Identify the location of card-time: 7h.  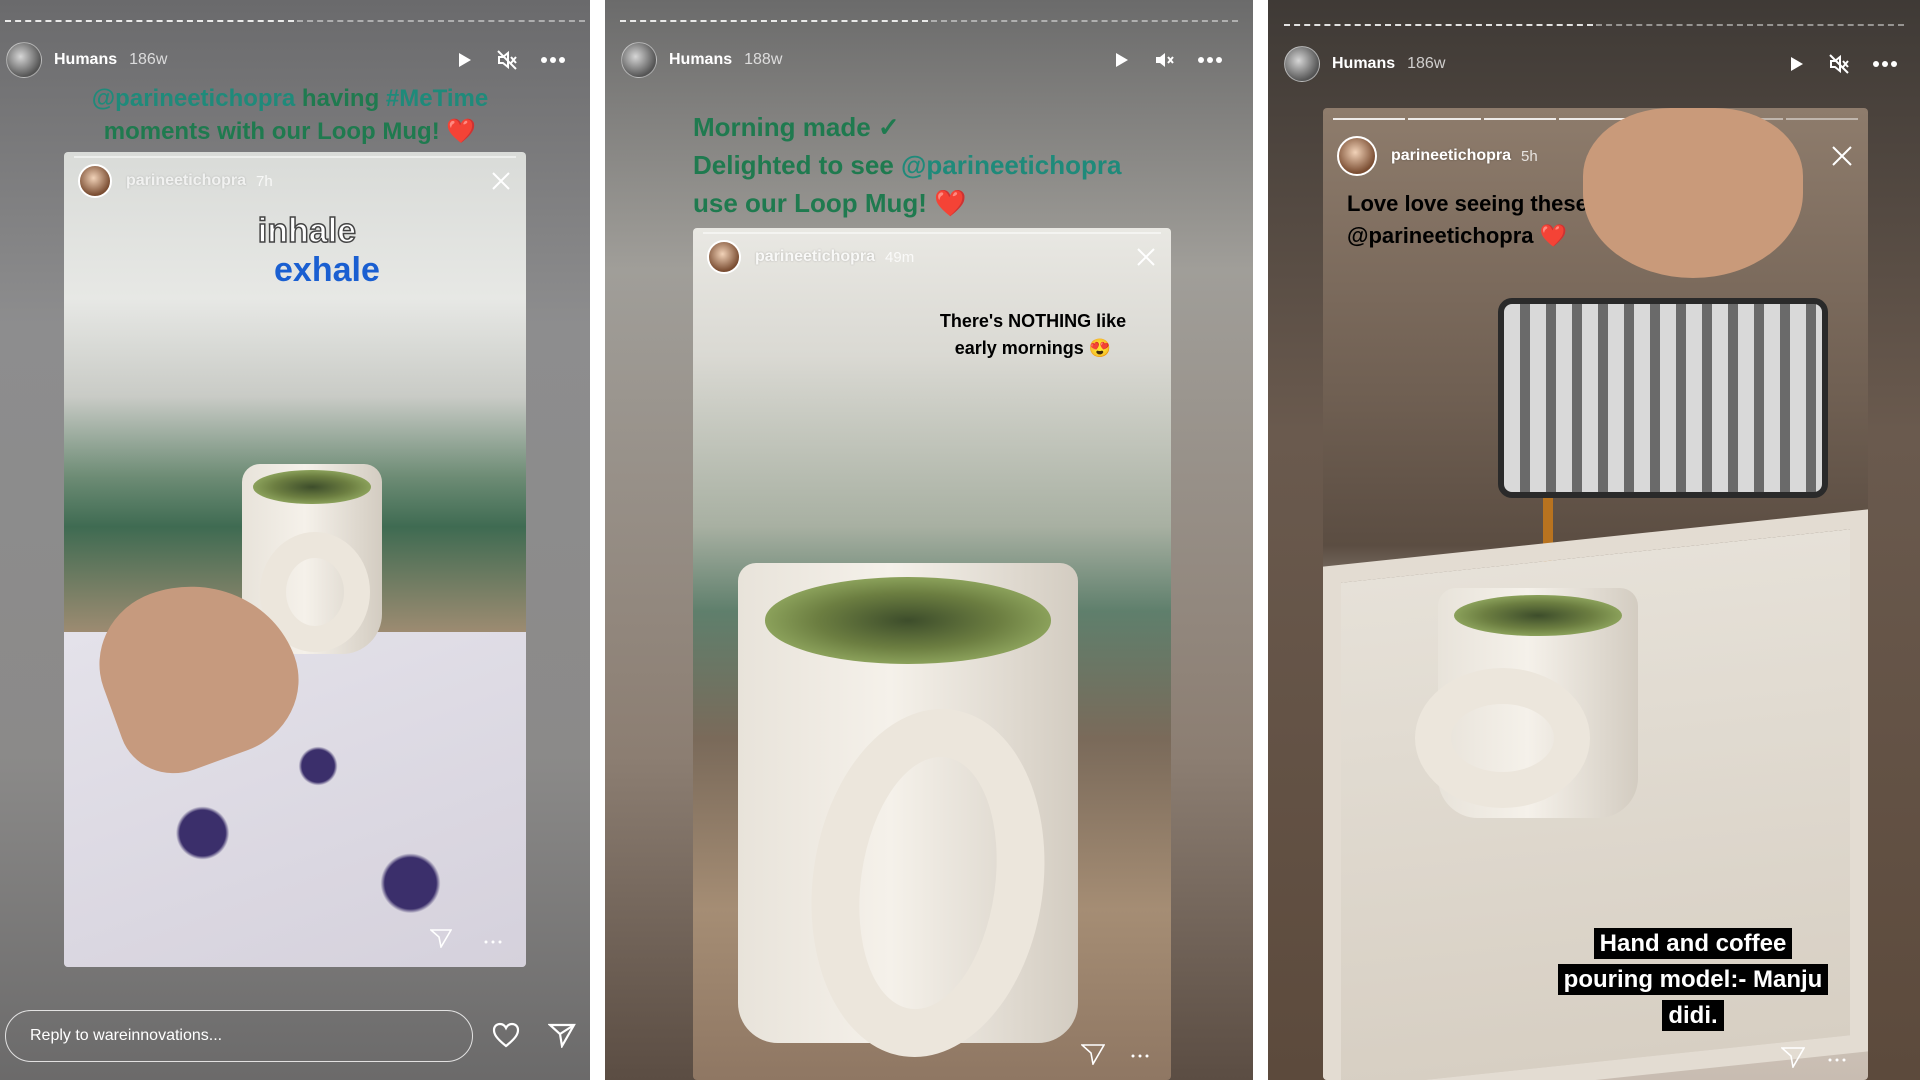
(264, 181).